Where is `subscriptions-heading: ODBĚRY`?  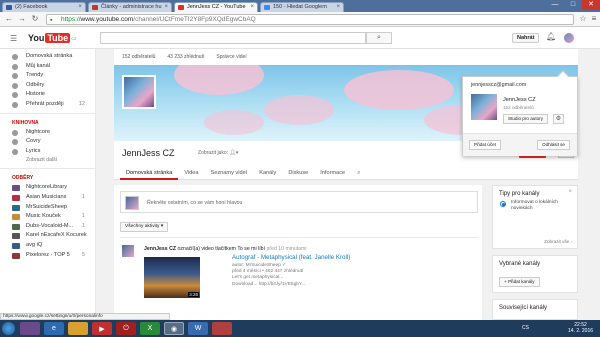 subscriptions-heading: ODBĚRY is located at coordinates (23, 178).